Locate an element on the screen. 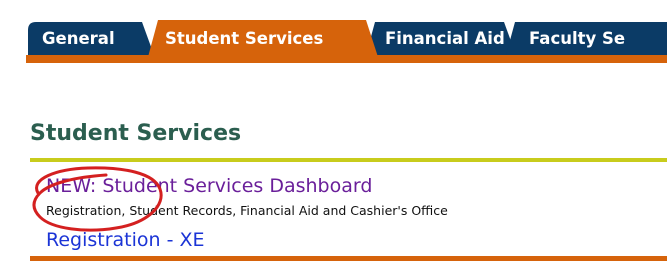 The height and width of the screenshot is (265, 667). section-title: Student Services is located at coordinates (136, 133).